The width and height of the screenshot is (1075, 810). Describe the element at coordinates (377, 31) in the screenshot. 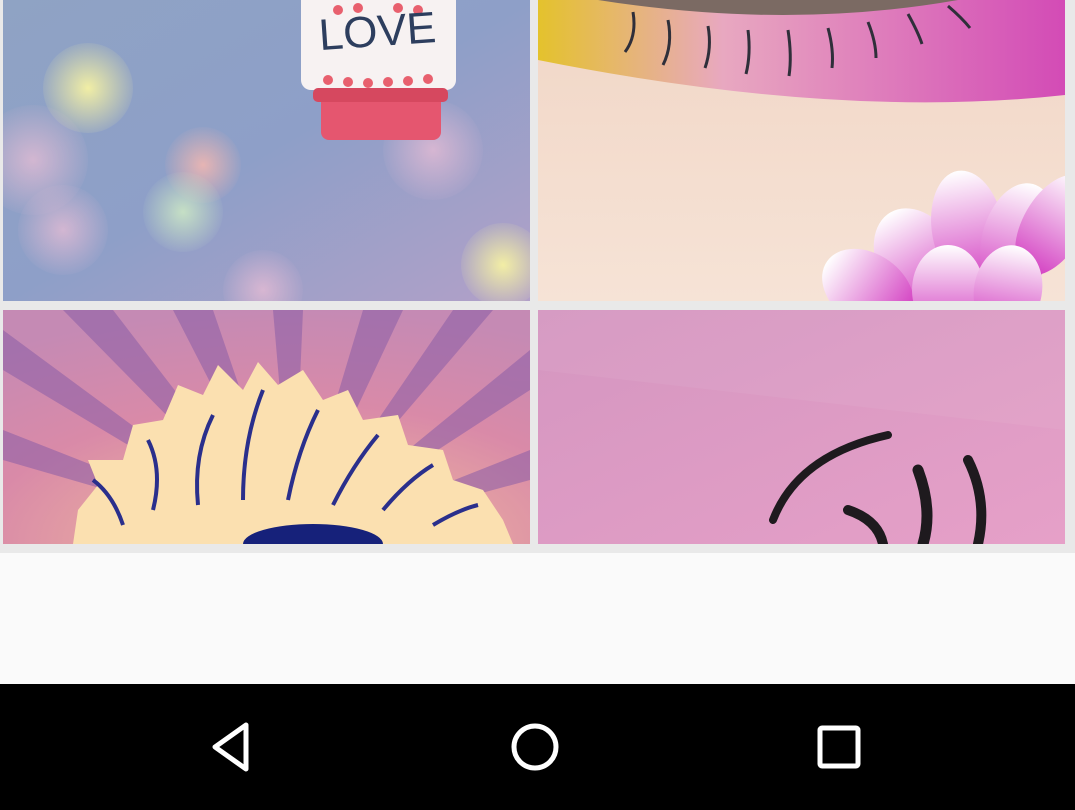

I see `love-label: LOVE` at that location.